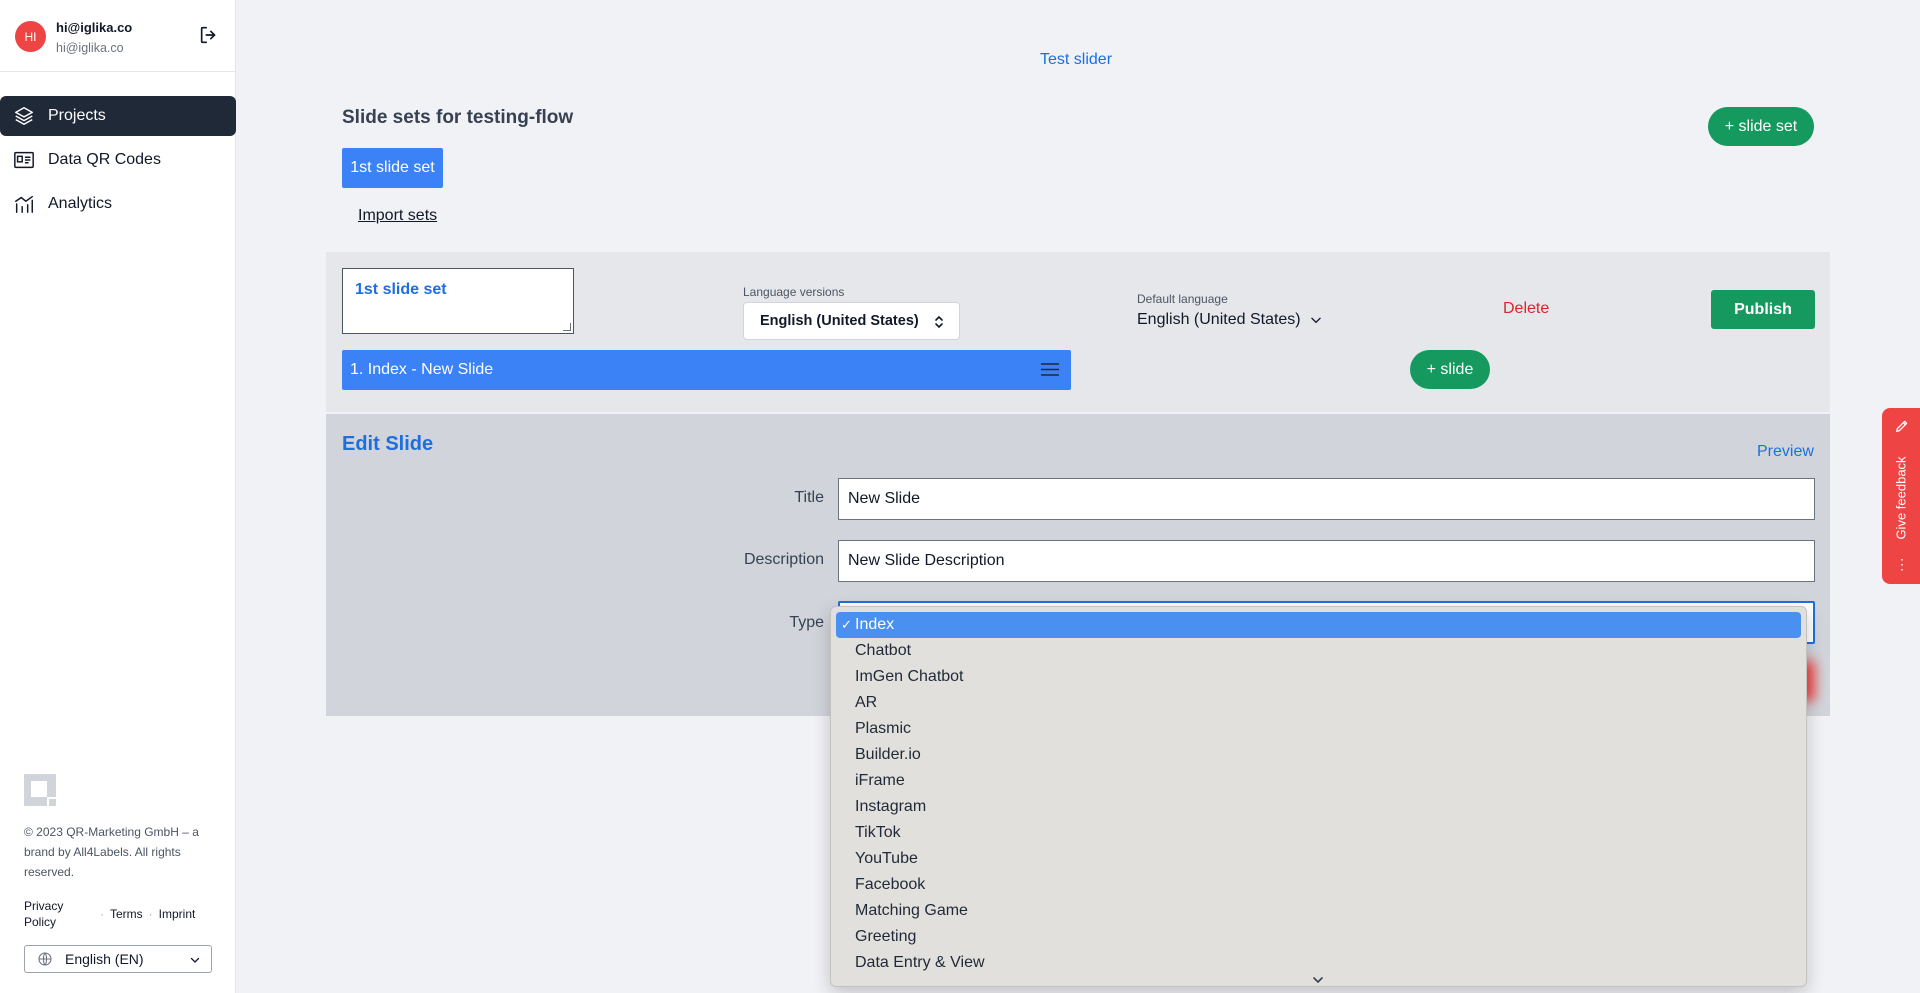 This screenshot has height=993, width=1920. What do you see at coordinates (209, 35) in the screenshot?
I see `logout-icon` at bounding box center [209, 35].